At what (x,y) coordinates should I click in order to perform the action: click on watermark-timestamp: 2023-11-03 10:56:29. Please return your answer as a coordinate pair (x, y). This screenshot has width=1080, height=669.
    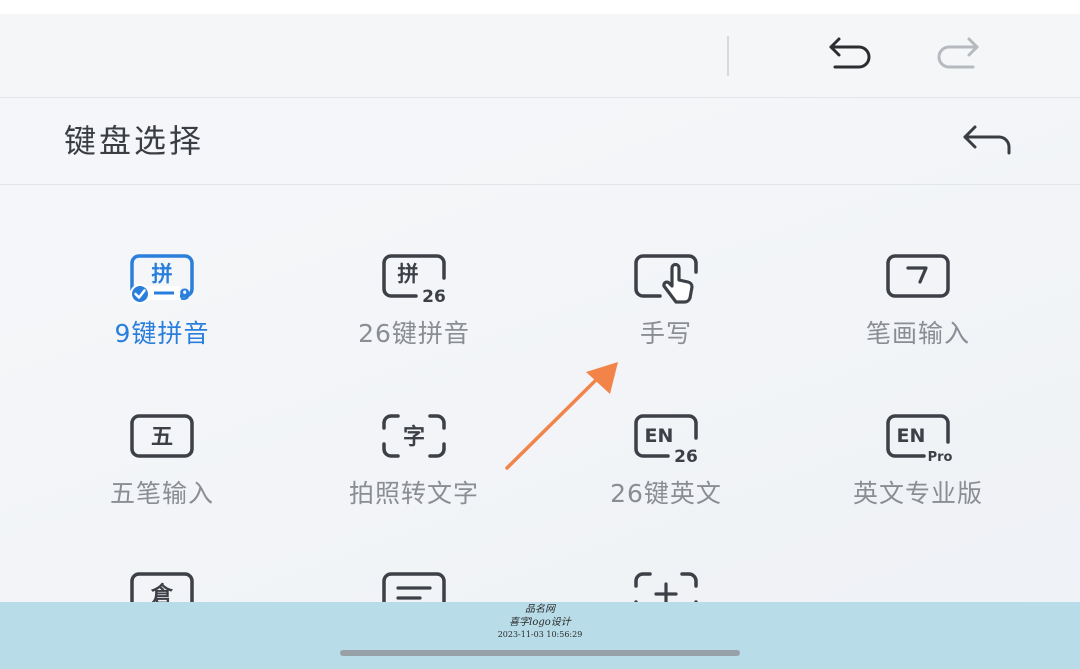
    Looking at the image, I should click on (540, 634).